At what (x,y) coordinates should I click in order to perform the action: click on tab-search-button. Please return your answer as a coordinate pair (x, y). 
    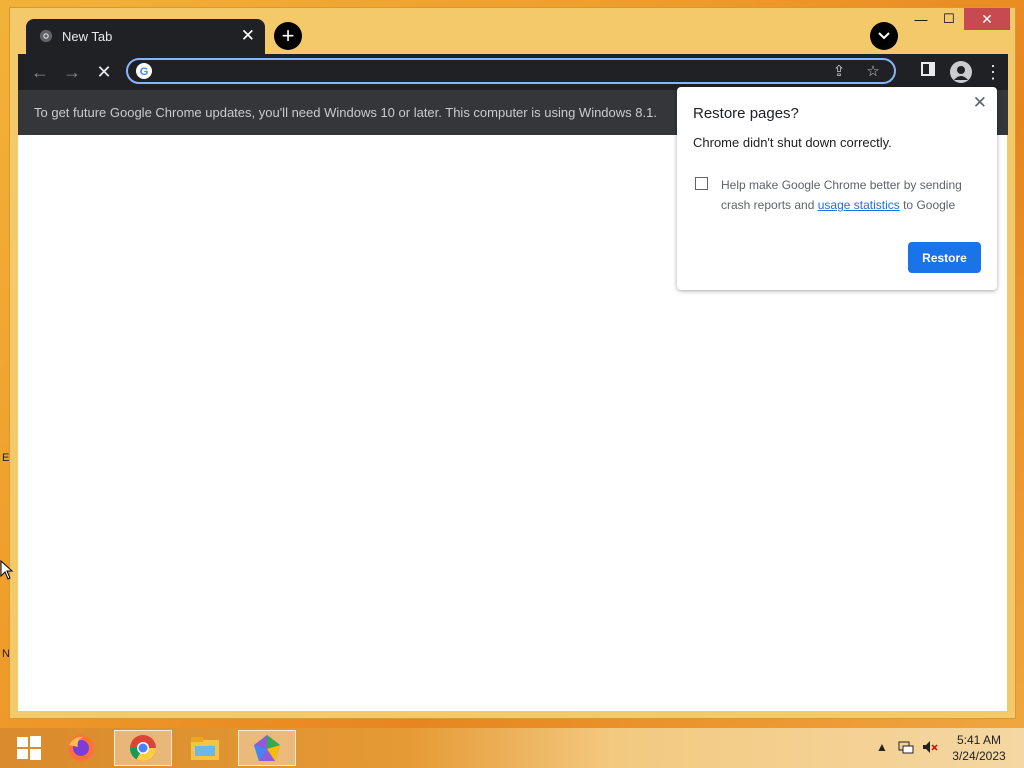
    Looking at the image, I should click on (884, 36).